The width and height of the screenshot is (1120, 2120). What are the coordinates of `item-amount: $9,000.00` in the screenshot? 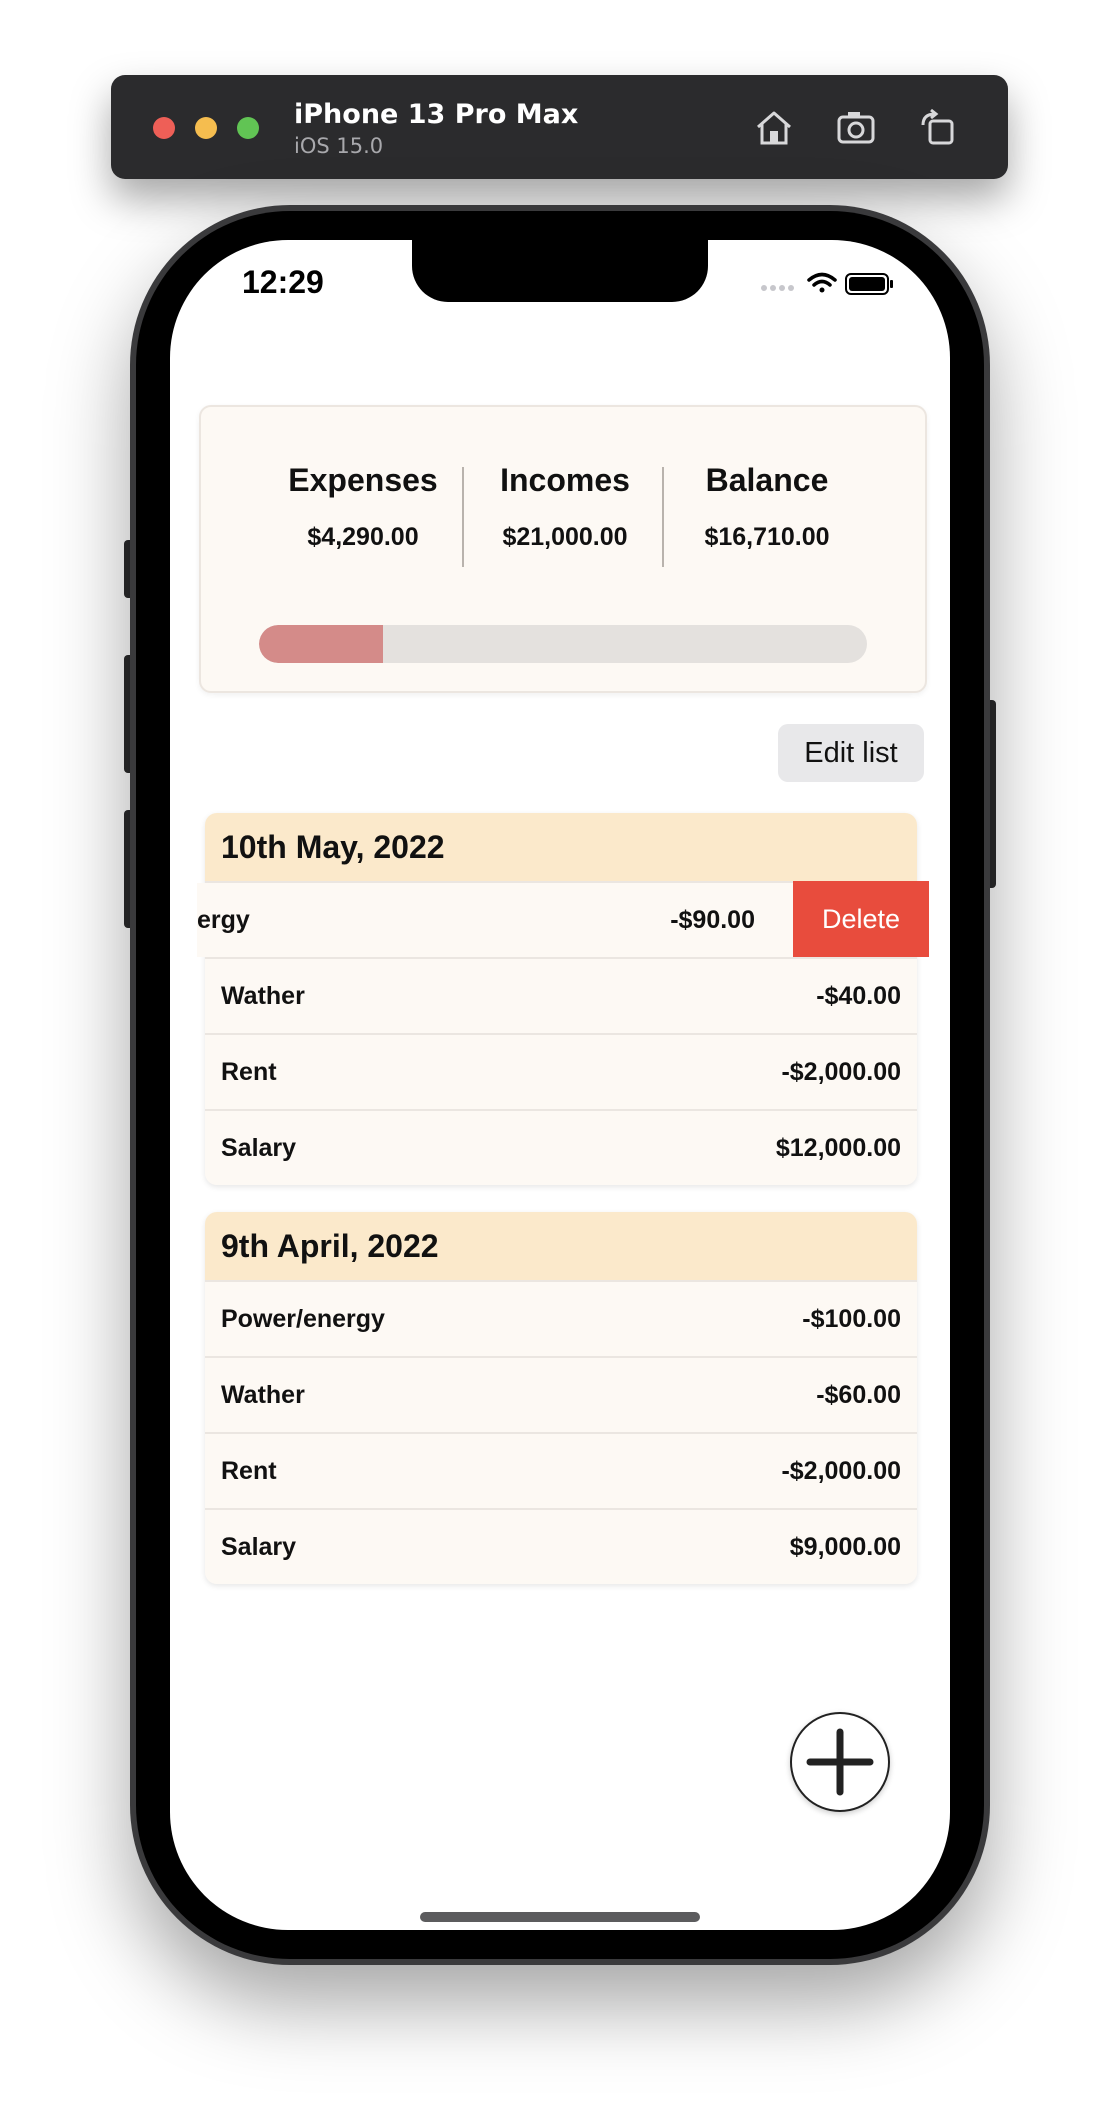 It's located at (845, 1546).